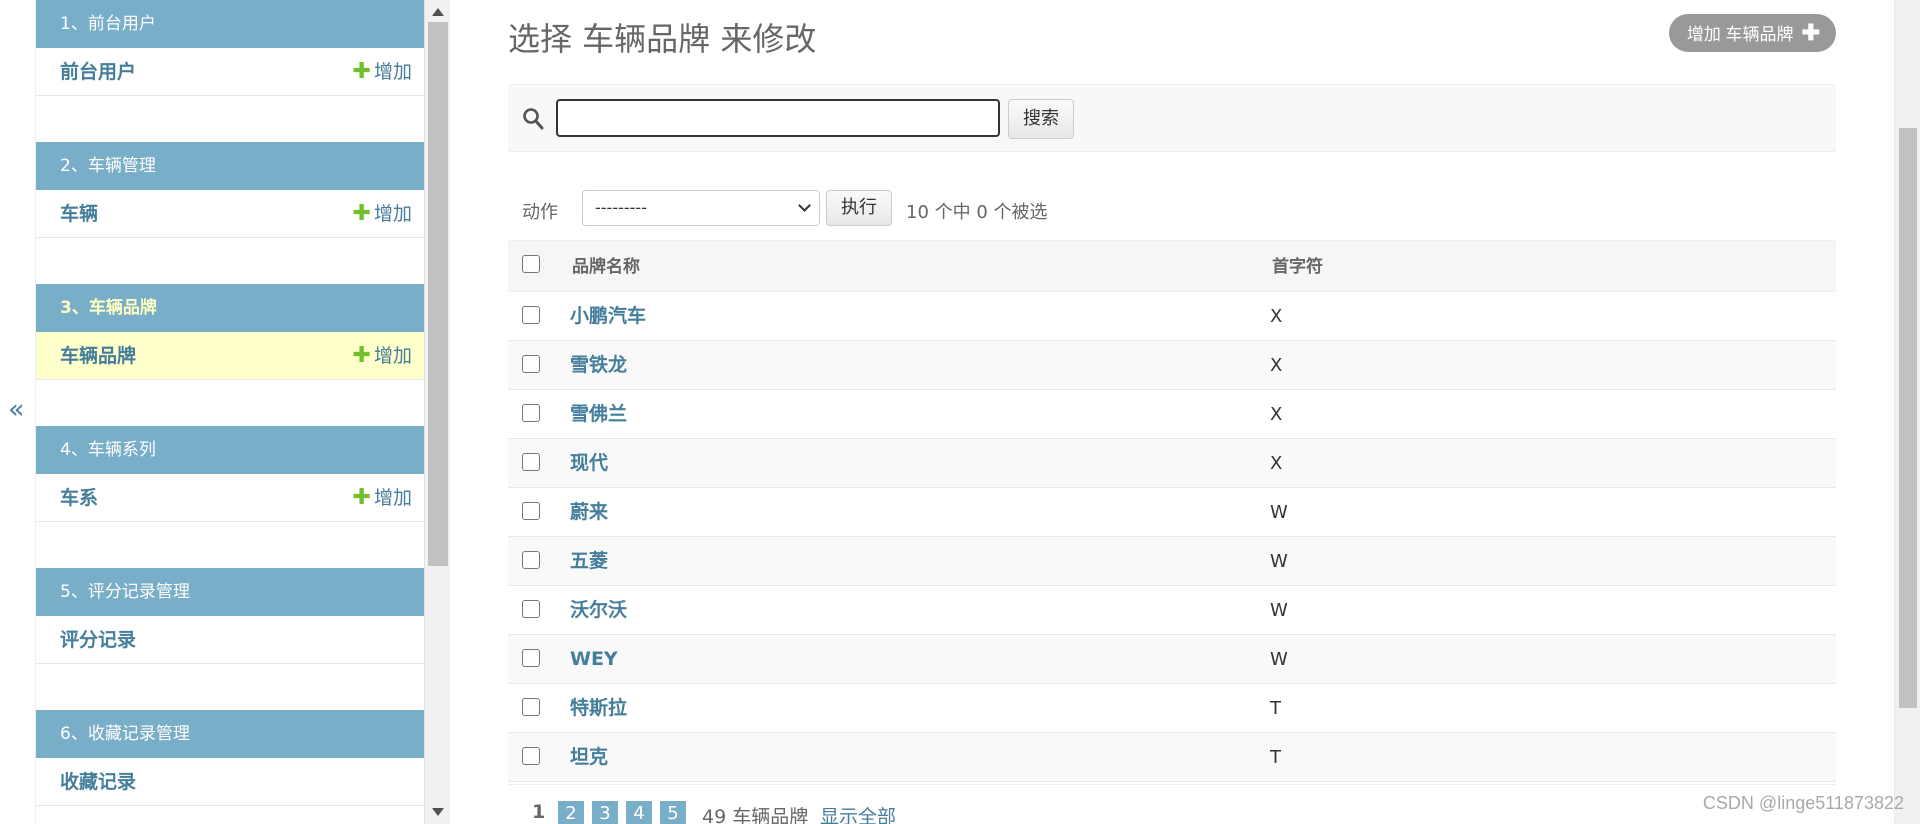 The height and width of the screenshot is (824, 1920). I want to click on sidebar-module: 4、车辆系列 车系 ✚ 增加, so click(230, 497).